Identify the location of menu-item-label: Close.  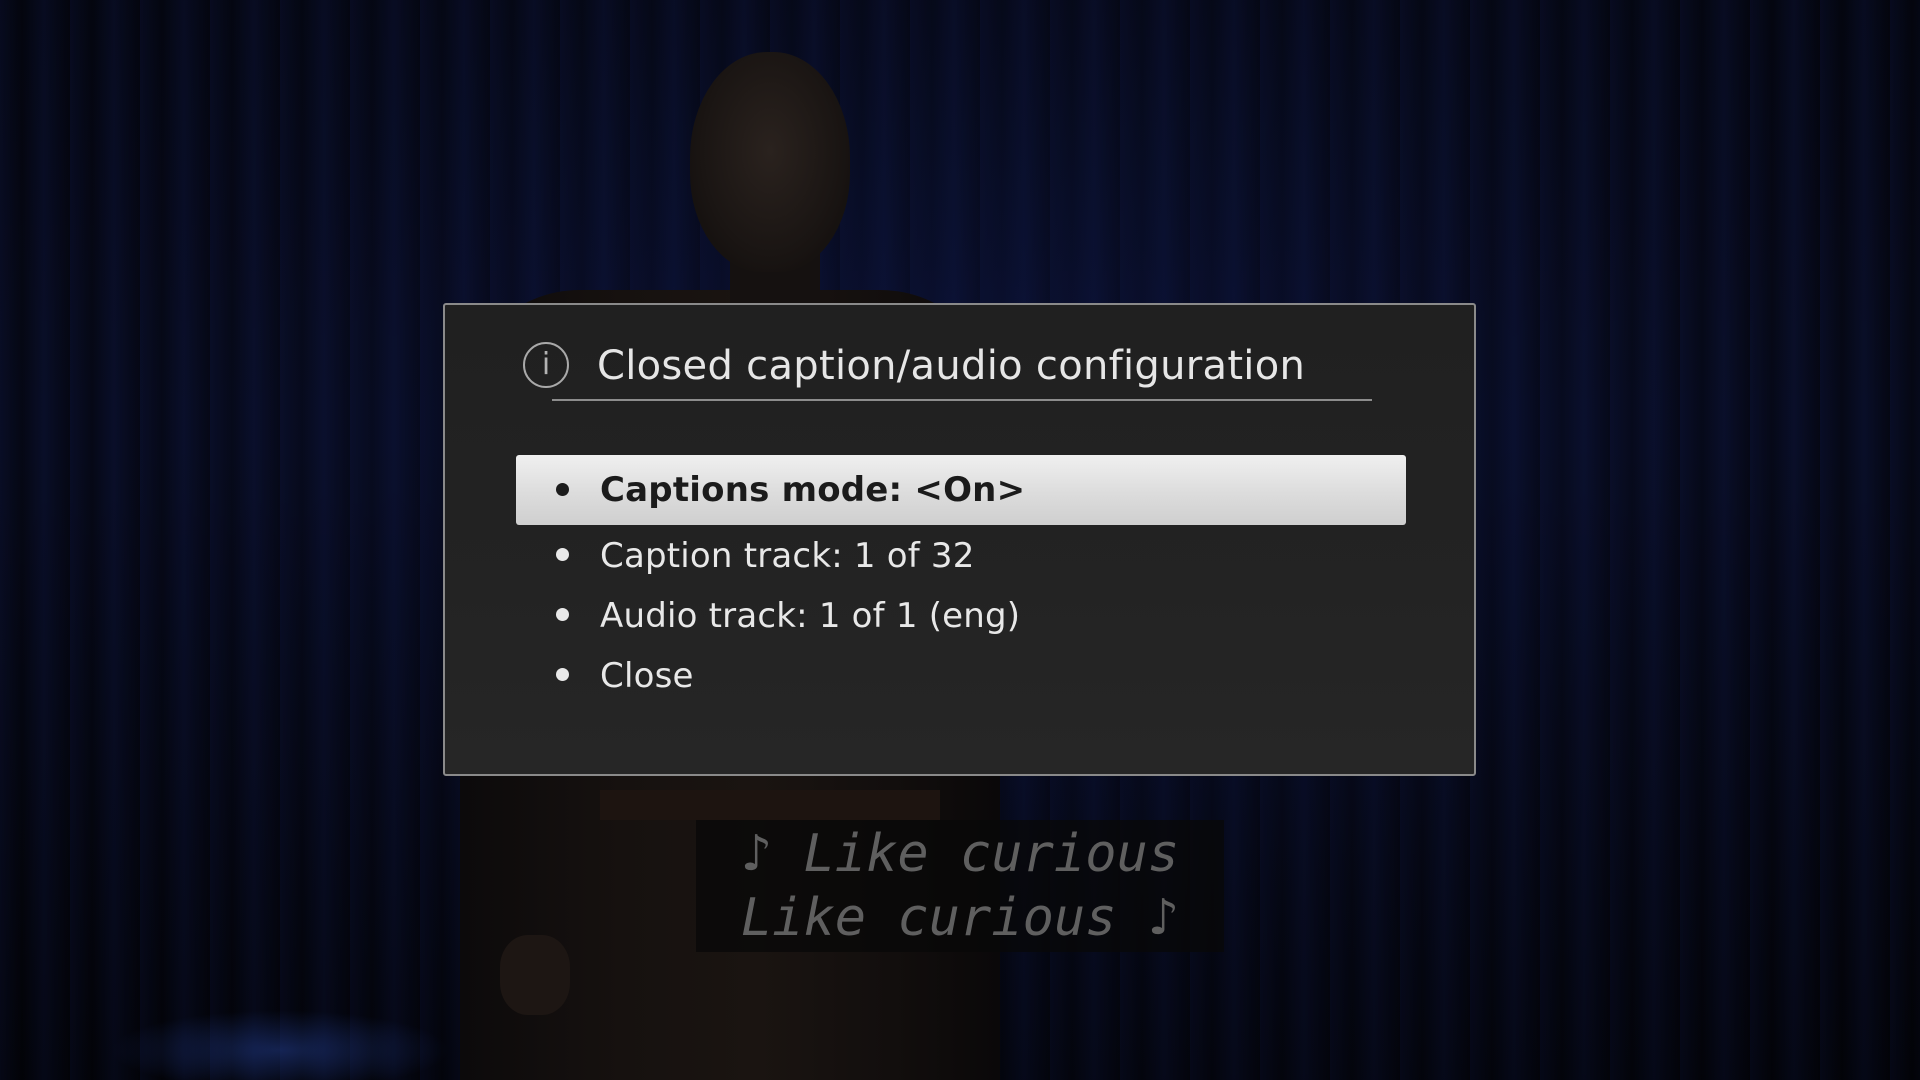
(647, 676).